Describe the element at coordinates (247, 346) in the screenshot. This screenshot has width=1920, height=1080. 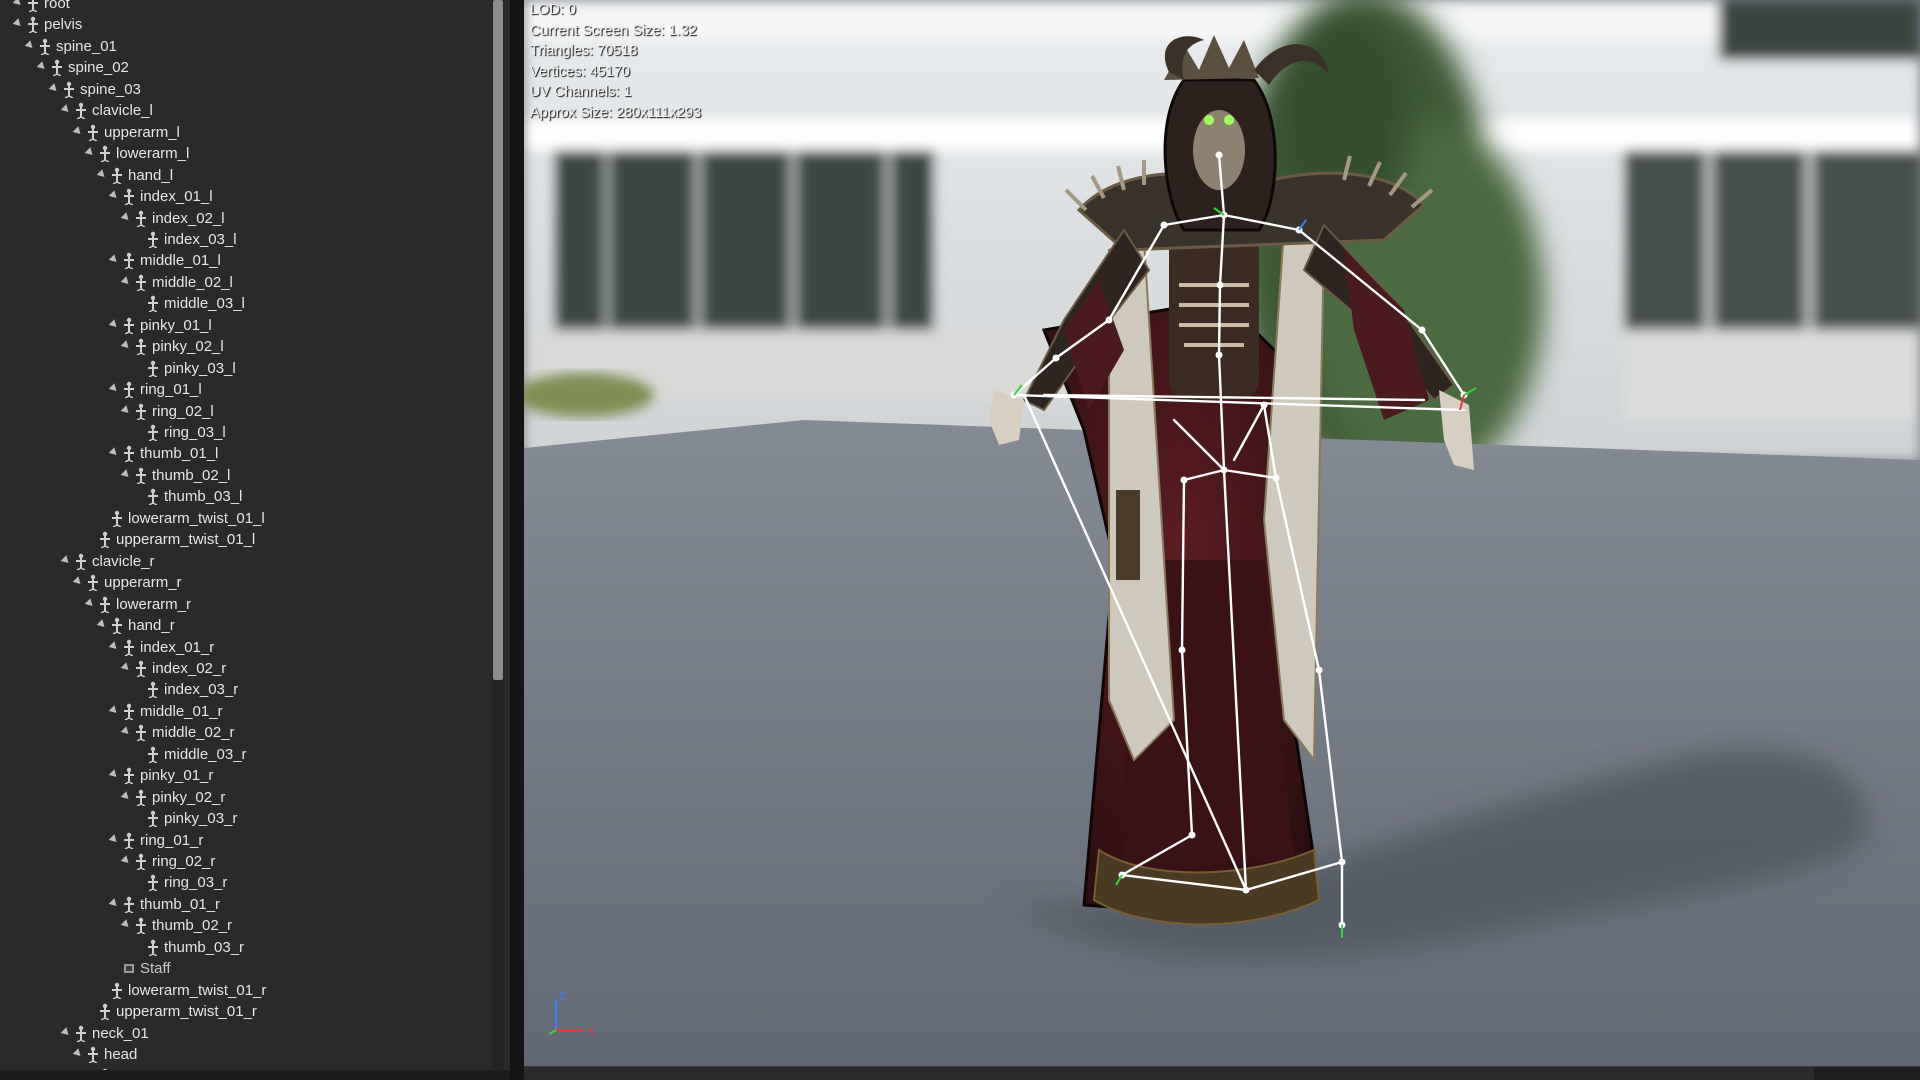
I see `tree-row-pinky_02_l: pinky_02_l` at that location.